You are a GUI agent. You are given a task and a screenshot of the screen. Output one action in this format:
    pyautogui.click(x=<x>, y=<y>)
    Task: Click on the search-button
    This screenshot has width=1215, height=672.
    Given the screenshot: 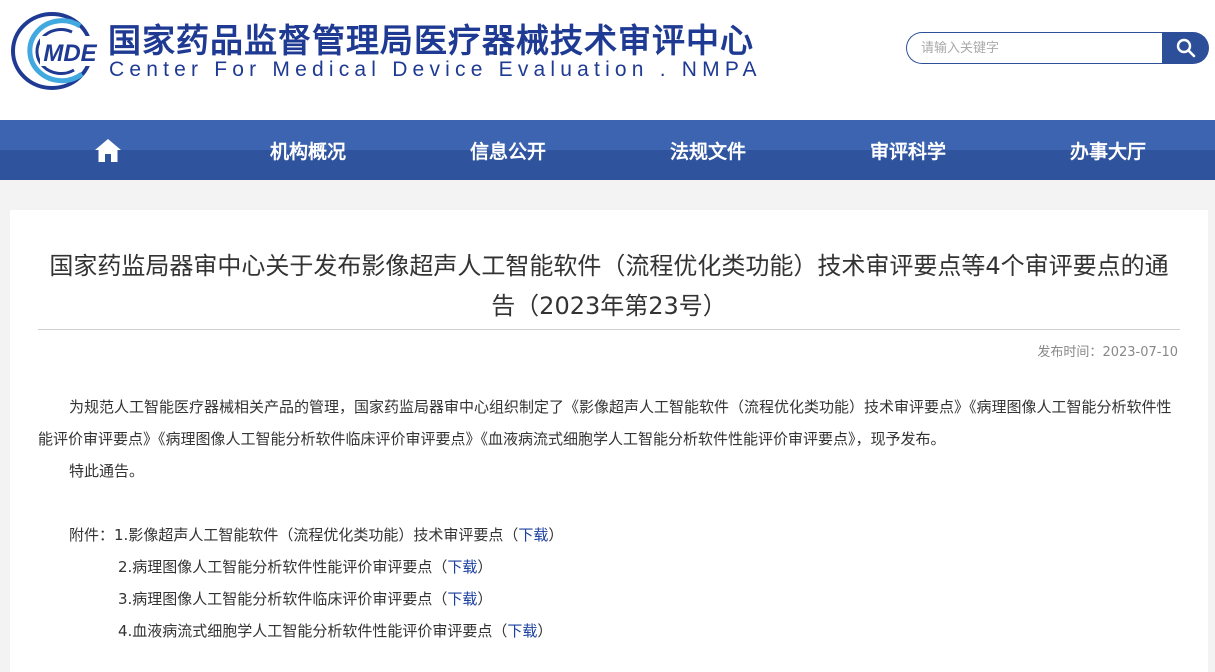 What is the action you would take?
    pyautogui.click(x=1185, y=48)
    